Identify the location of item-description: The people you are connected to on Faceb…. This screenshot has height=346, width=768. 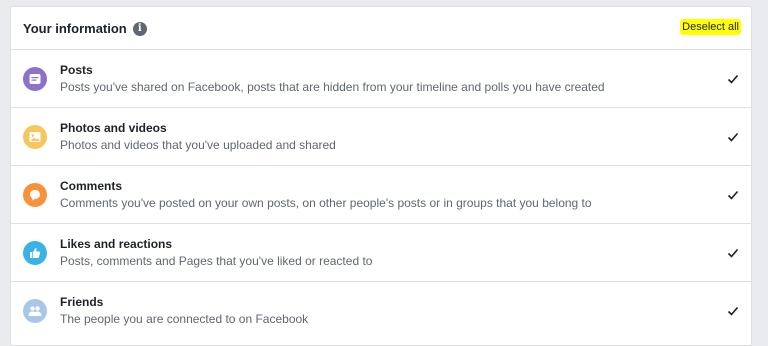
(184, 318).